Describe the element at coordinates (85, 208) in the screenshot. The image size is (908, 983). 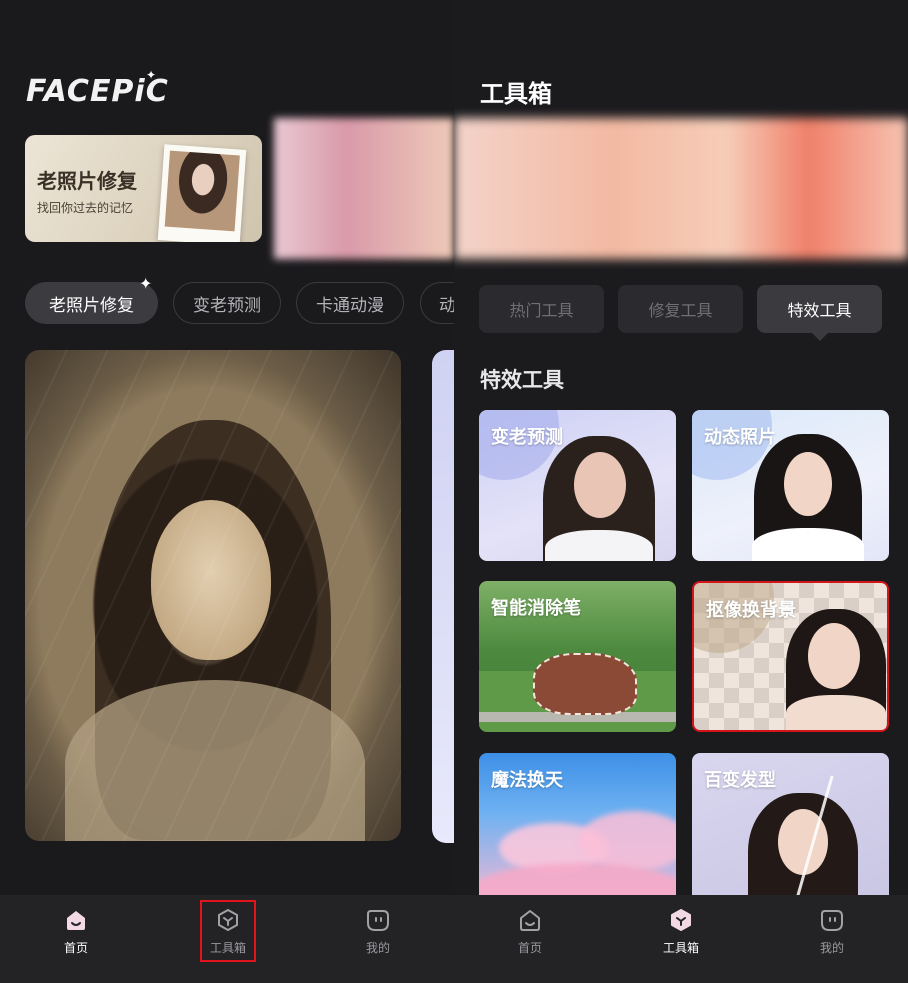
I see `banner-subtitle: 找回你过去的记忆` at that location.